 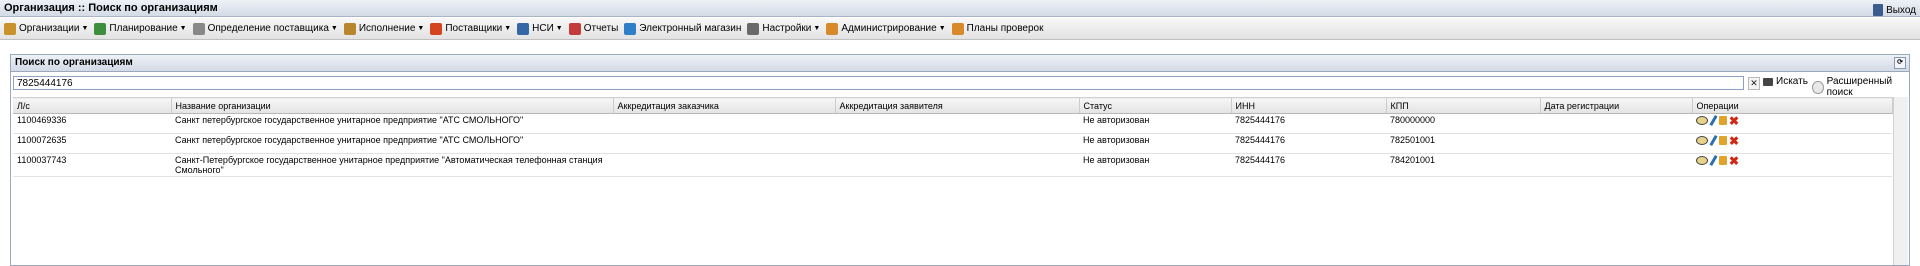 What do you see at coordinates (1463, 105) in the screenshot?
I see `column-header: КПП` at bounding box center [1463, 105].